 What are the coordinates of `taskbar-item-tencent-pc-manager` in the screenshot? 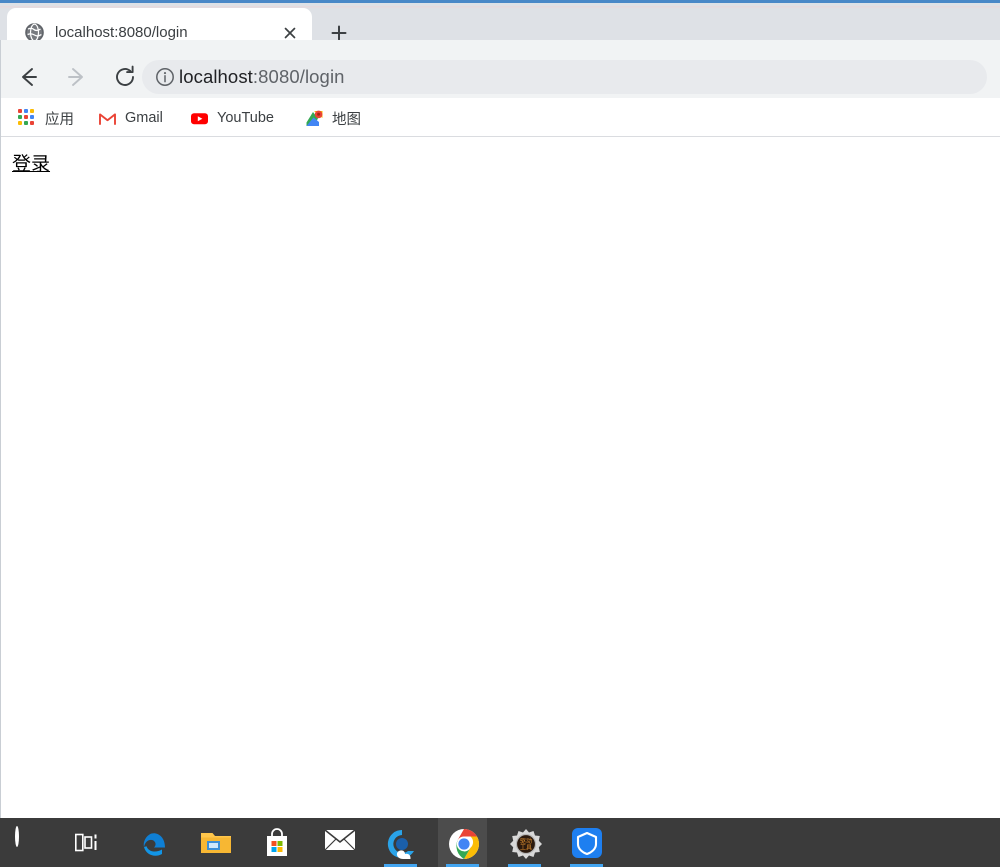 It's located at (586, 842).